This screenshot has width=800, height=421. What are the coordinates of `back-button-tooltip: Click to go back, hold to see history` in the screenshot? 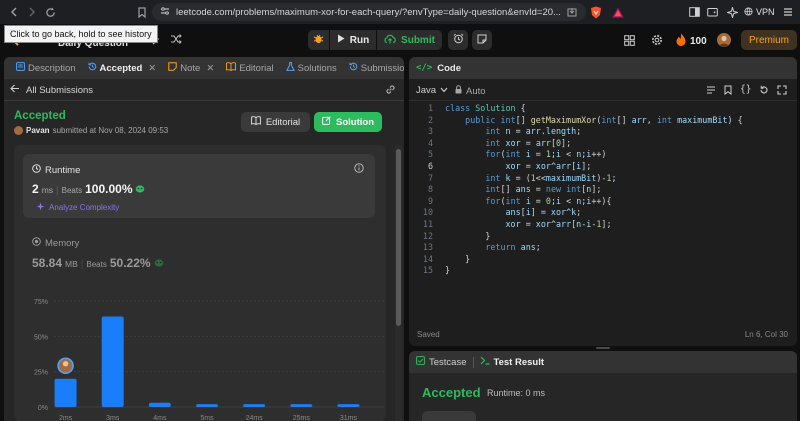 It's located at (81, 34).